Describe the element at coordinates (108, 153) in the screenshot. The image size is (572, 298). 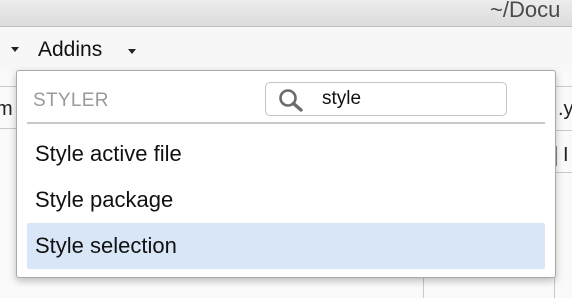
I see `menu-item-label: Style active file` at that location.